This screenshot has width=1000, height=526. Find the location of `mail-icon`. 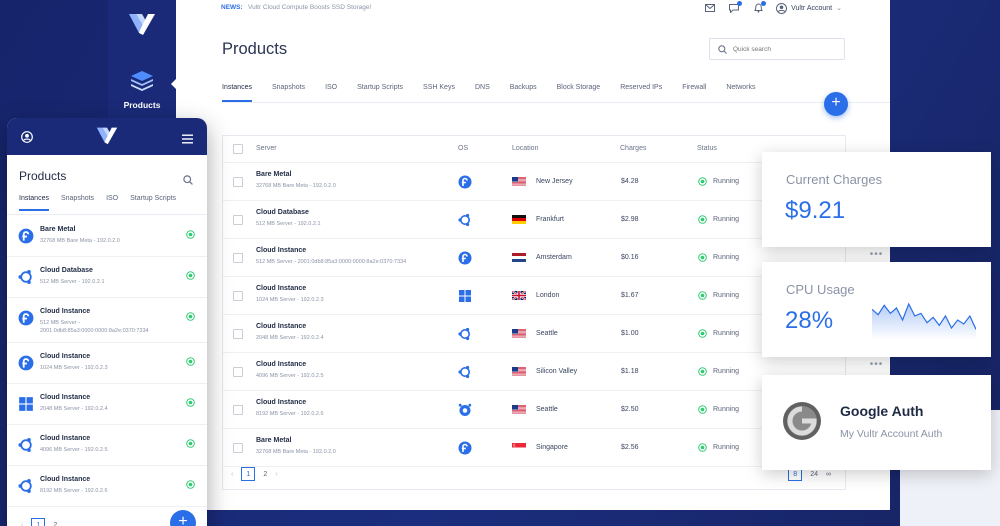

mail-icon is located at coordinates (710, 8).